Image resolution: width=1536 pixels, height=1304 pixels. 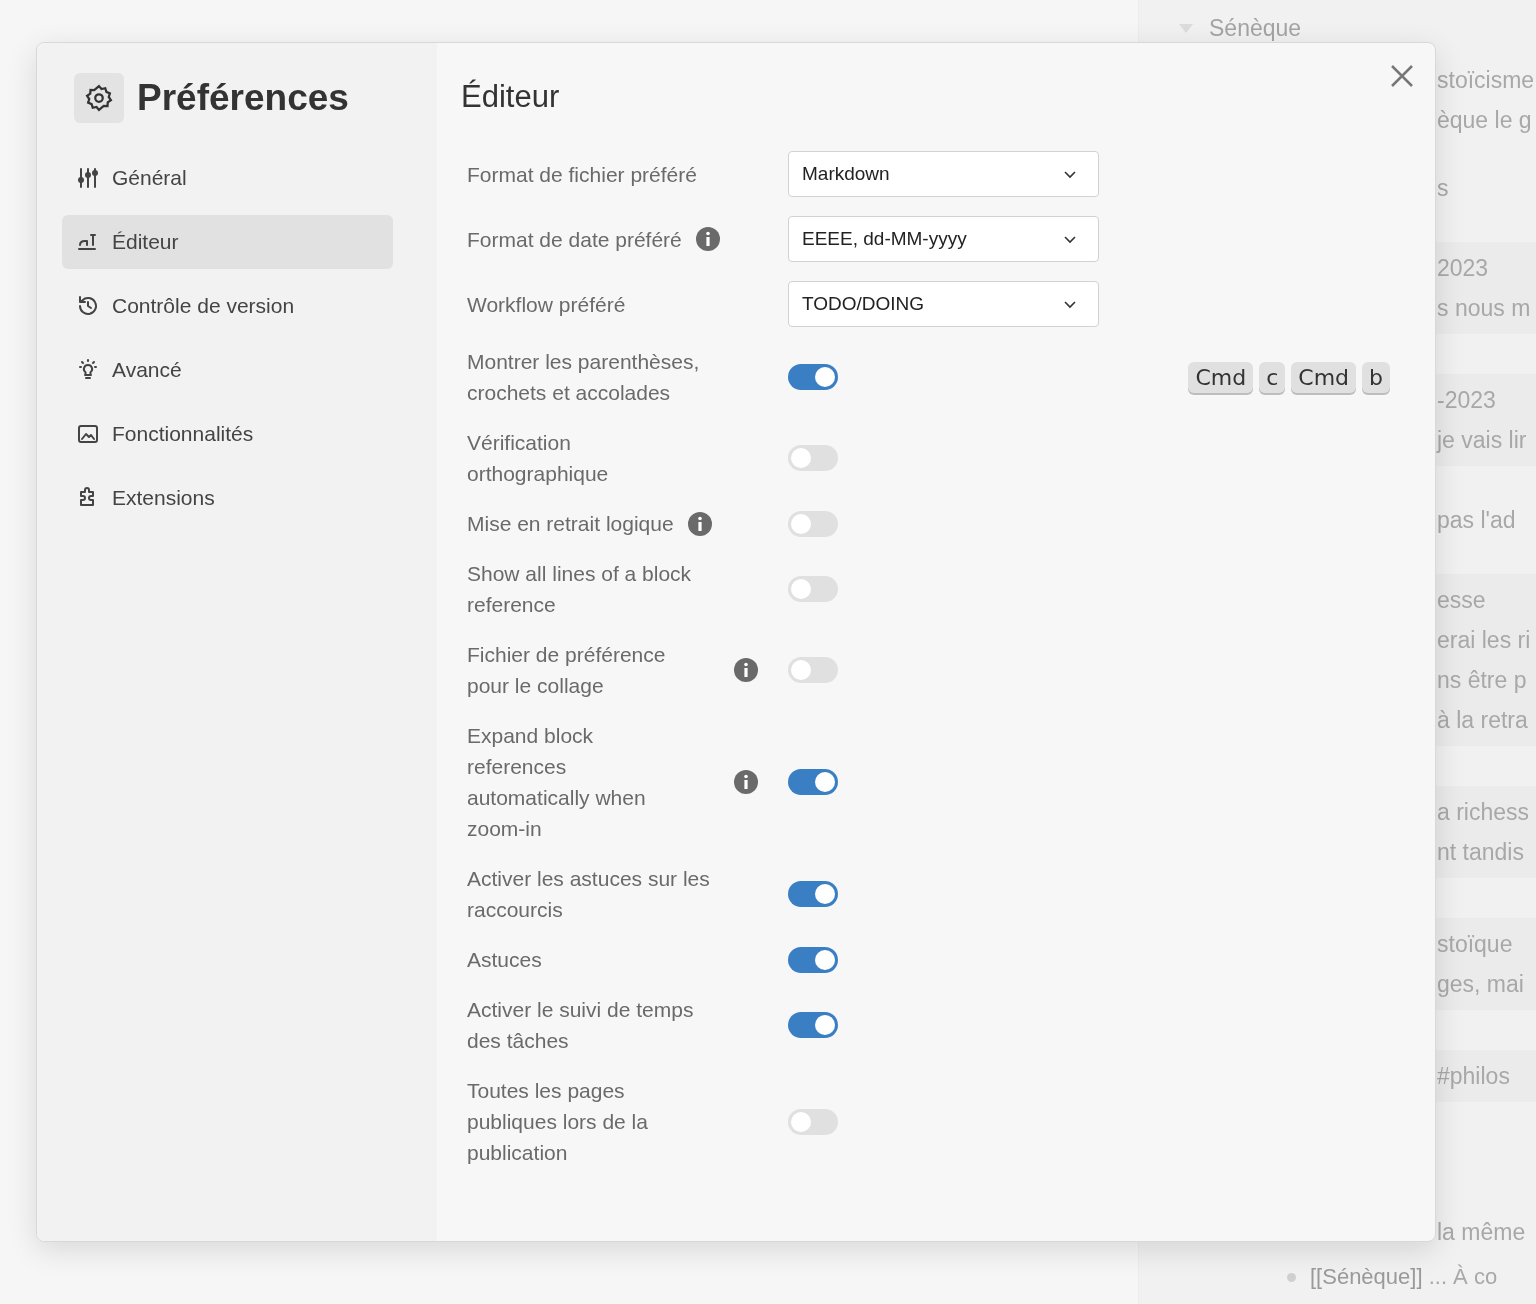 What do you see at coordinates (1376, 377) in the screenshot?
I see `keyboard-key: b` at bounding box center [1376, 377].